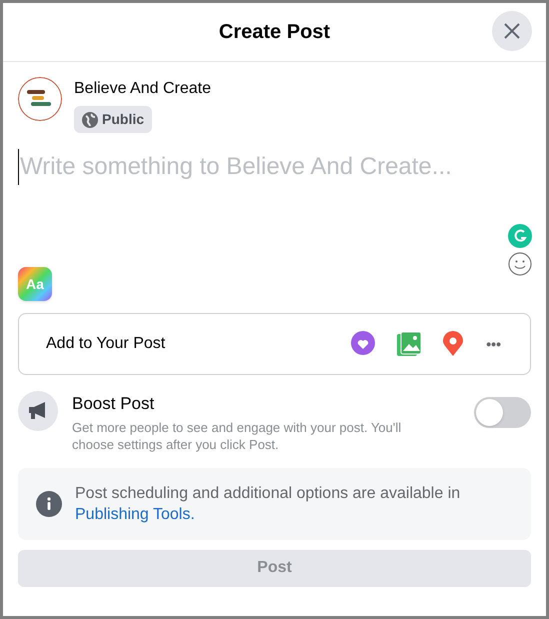 This screenshot has height=619, width=549. Describe the element at coordinates (409, 344) in the screenshot. I see `photo-icon` at that location.